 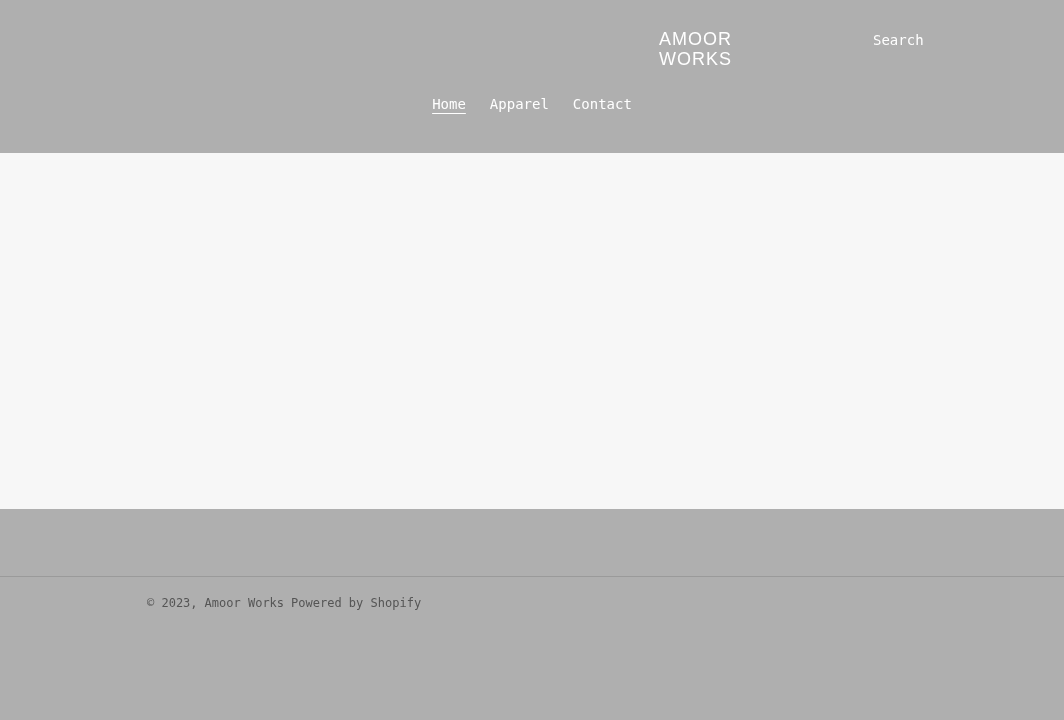 I want to click on powered-by-text: Powered by Shopify, so click(x=356, y=603).